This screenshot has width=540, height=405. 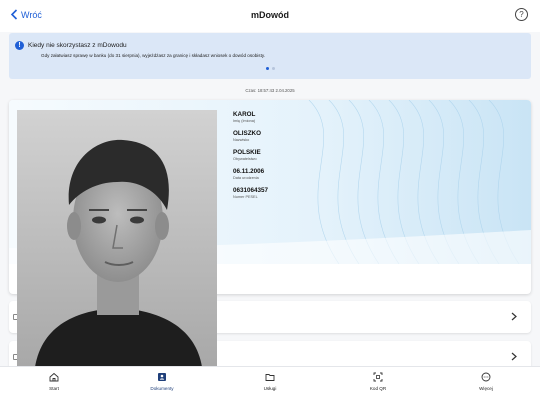 I want to click on nav-start: Start, so click(x=54, y=386).